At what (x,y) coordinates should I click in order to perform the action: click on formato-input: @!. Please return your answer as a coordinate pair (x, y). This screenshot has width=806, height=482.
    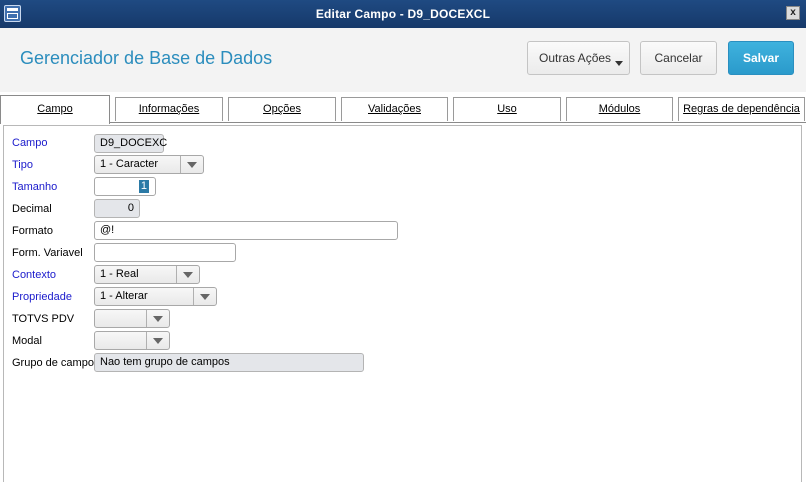
    Looking at the image, I should click on (246, 230).